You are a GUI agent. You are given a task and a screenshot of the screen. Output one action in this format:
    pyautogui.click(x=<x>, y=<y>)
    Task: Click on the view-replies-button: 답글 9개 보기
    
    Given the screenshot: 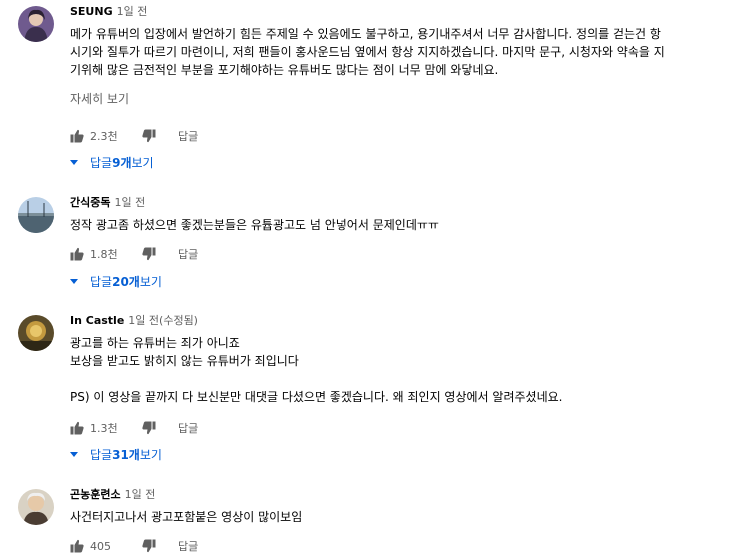 What is the action you would take?
    pyautogui.click(x=112, y=162)
    